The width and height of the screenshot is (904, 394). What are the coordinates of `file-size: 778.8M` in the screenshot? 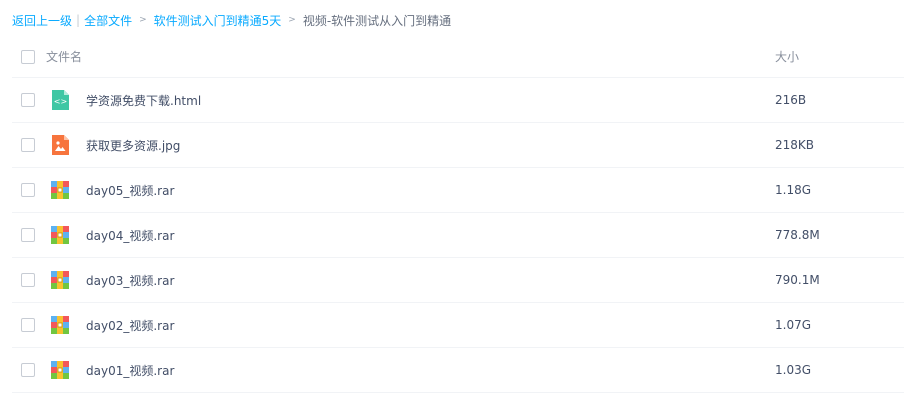 It's located at (797, 235).